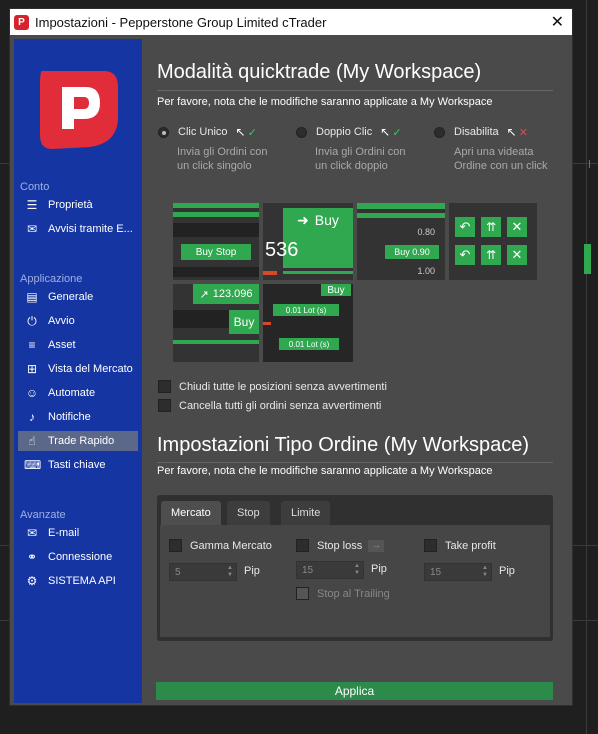  I want to click on divider, so click(355, 462).